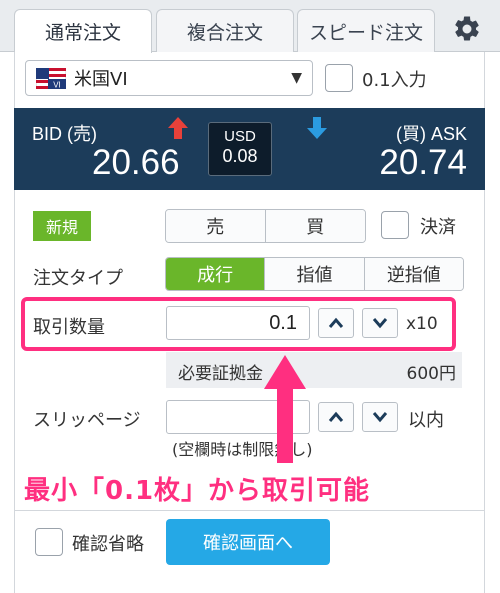  What do you see at coordinates (169, 78) in the screenshot?
I see `symbol-select: VI 米国VI ▼` at bounding box center [169, 78].